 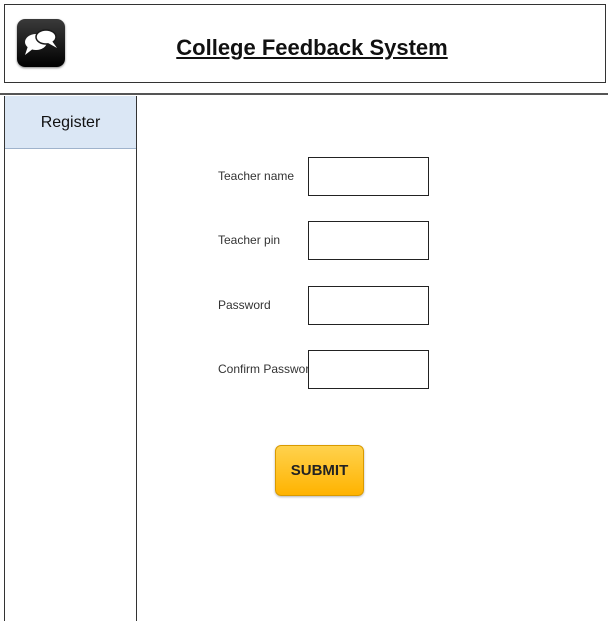 I want to click on teacher-name-label: Teacher name, so click(x=256, y=176).